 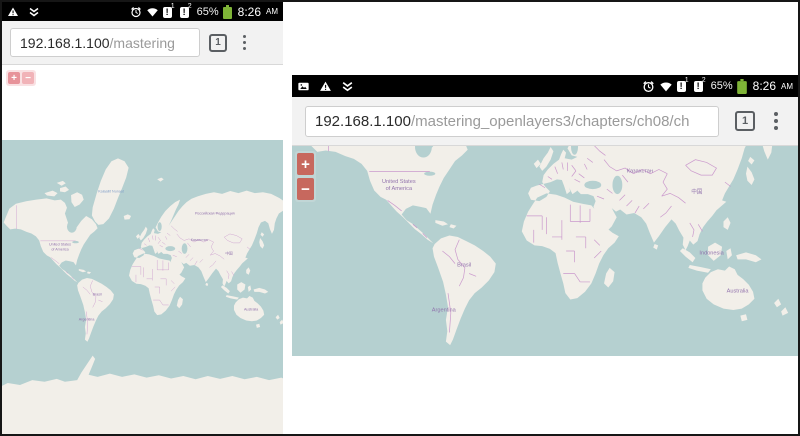 What do you see at coordinates (711, 254) in the screenshot?
I see `map-label-indonesia: Indonesia` at bounding box center [711, 254].